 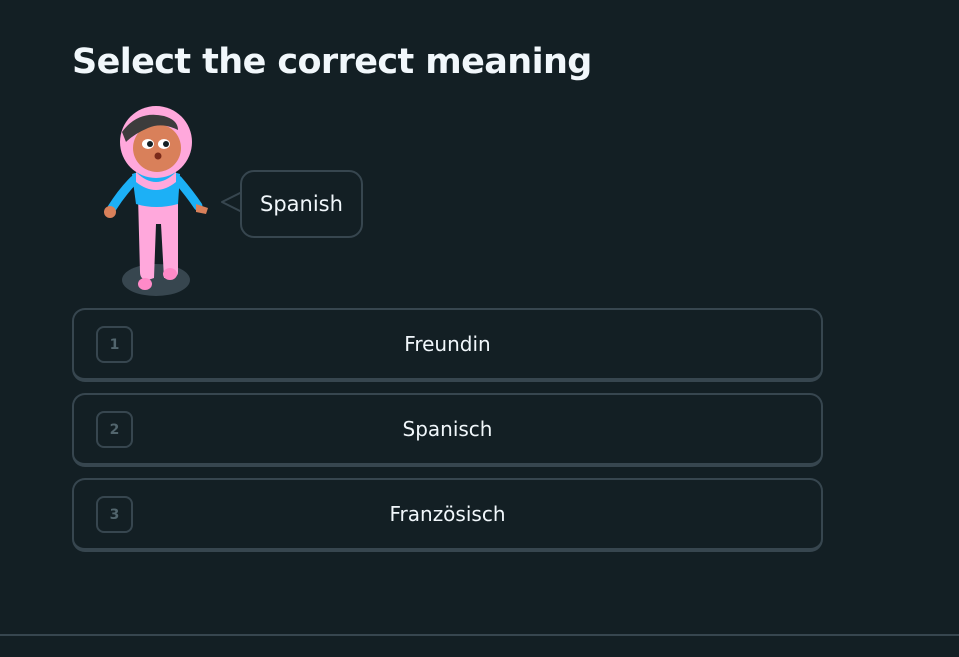 What do you see at coordinates (114, 429) in the screenshot?
I see `option-key-badge: 2` at bounding box center [114, 429].